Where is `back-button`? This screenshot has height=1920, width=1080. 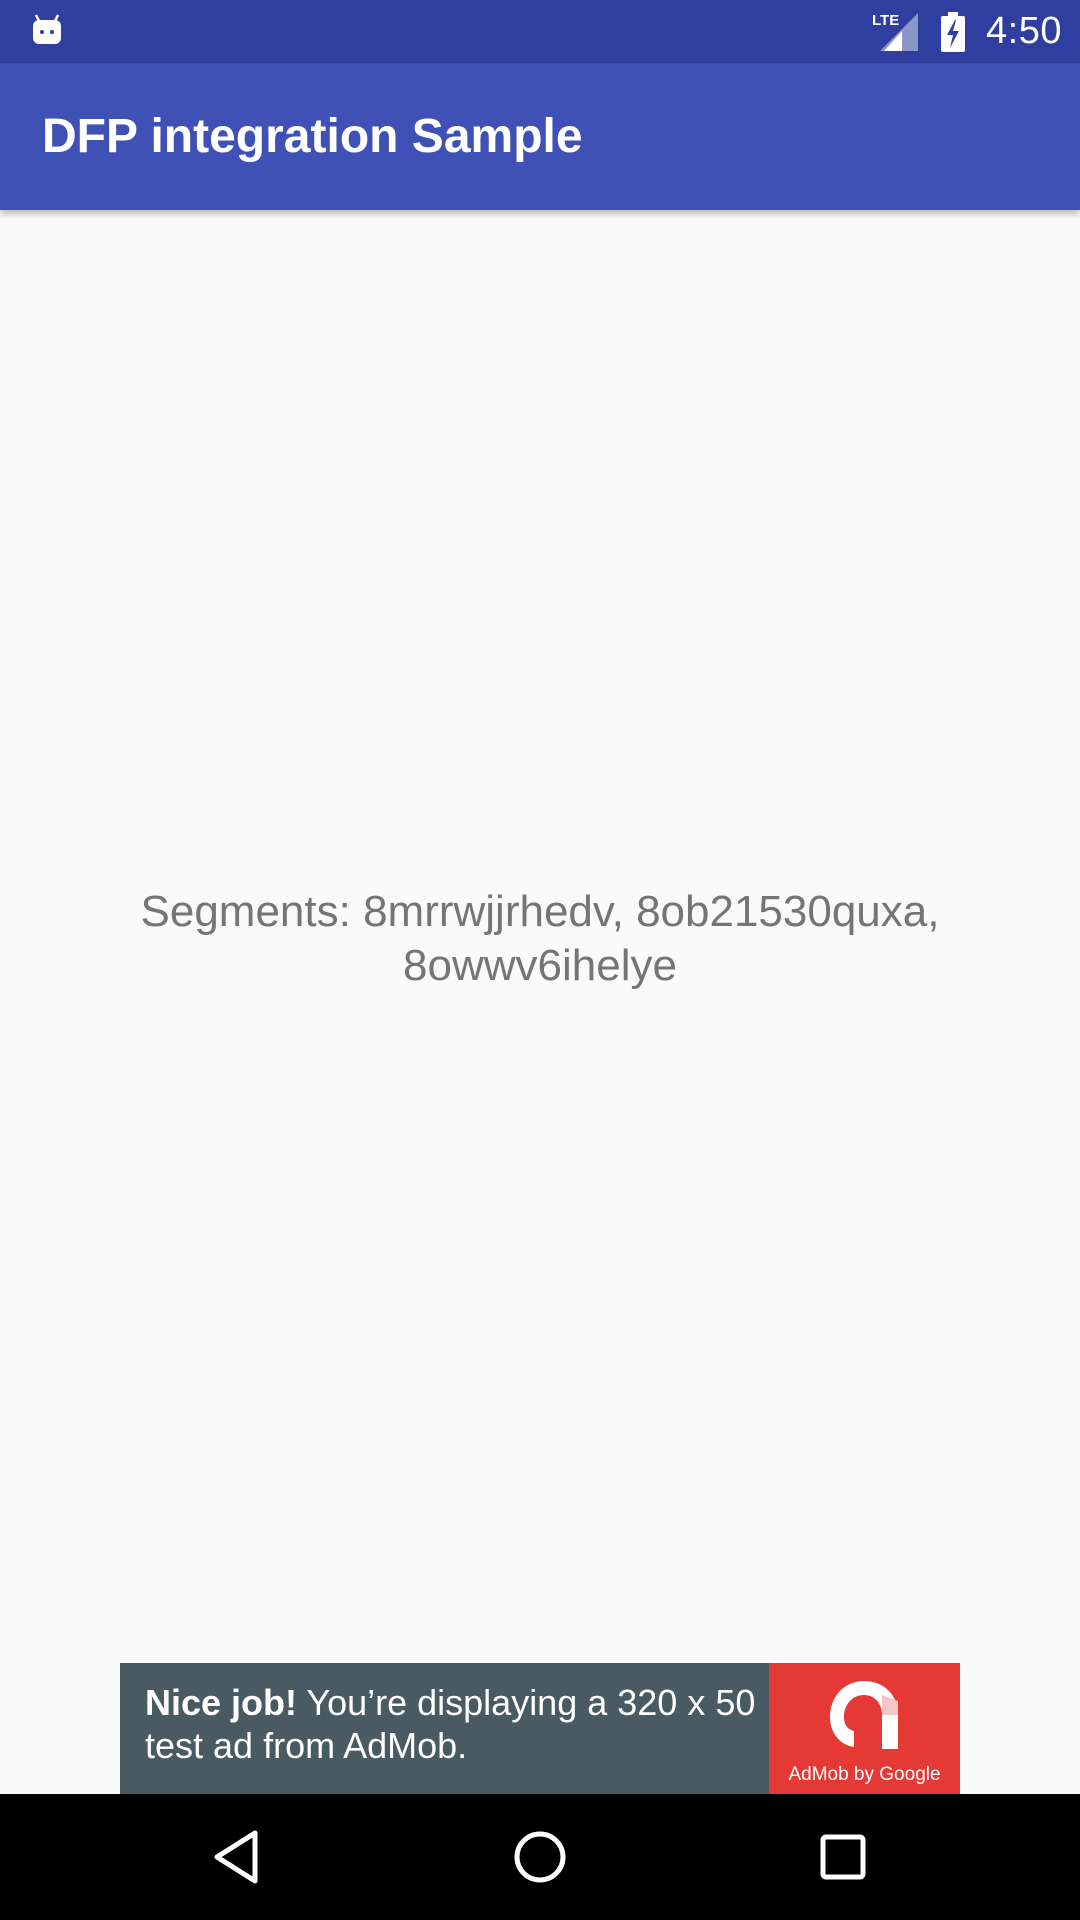
back-button is located at coordinates (236, 1857).